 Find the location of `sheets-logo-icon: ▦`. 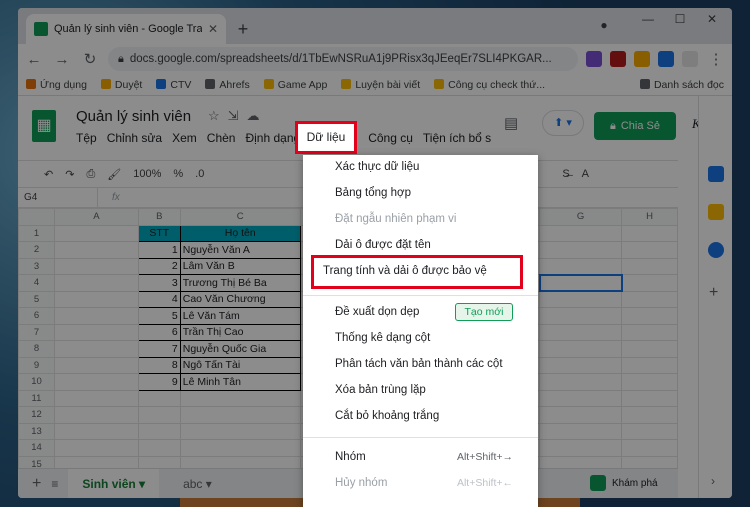

sheets-logo-icon: ▦ is located at coordinates (44, 126).